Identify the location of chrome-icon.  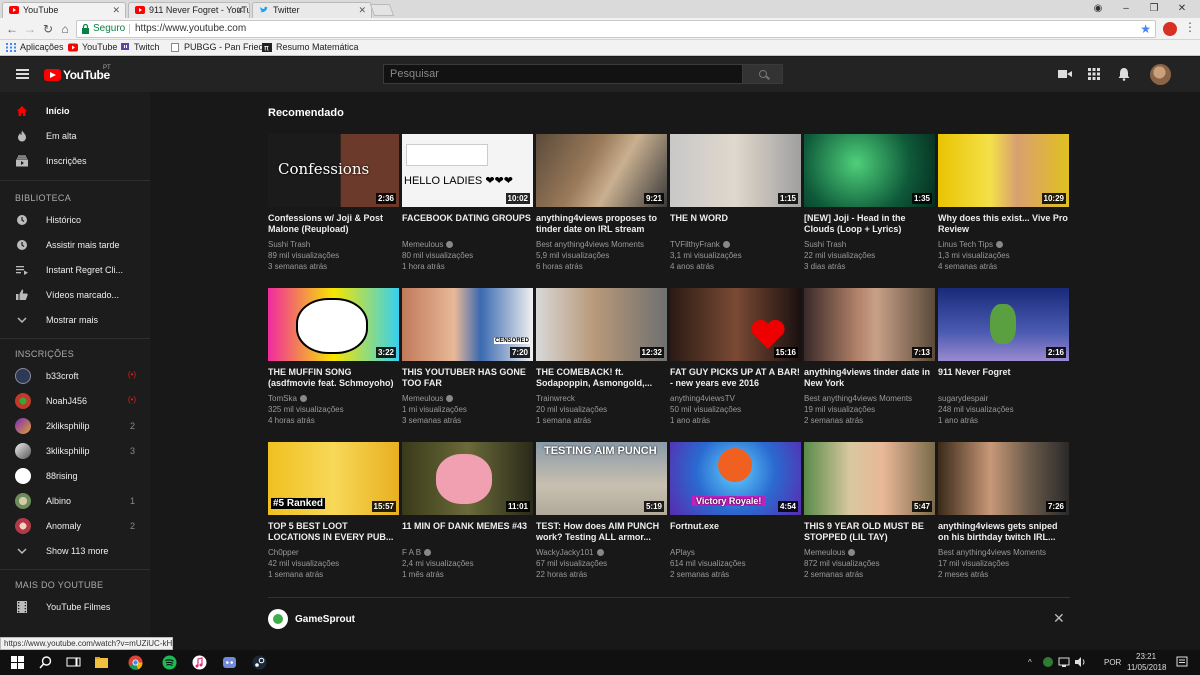
(135, 662).